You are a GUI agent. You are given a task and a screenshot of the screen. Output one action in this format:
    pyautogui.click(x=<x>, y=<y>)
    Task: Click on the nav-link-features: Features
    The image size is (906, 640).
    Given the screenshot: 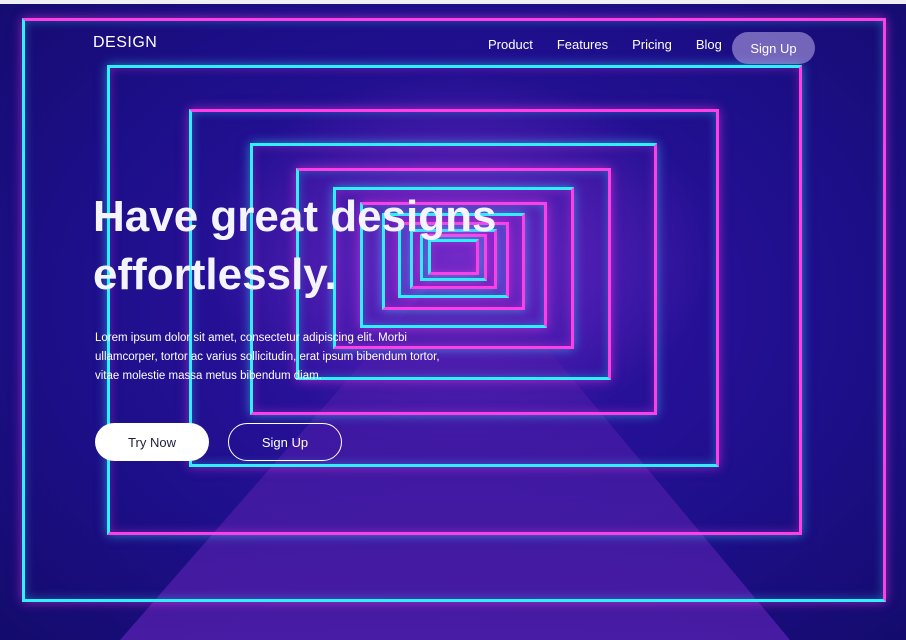 What is the action you would take?
    pyautogui.click(x=582, y=44)
    